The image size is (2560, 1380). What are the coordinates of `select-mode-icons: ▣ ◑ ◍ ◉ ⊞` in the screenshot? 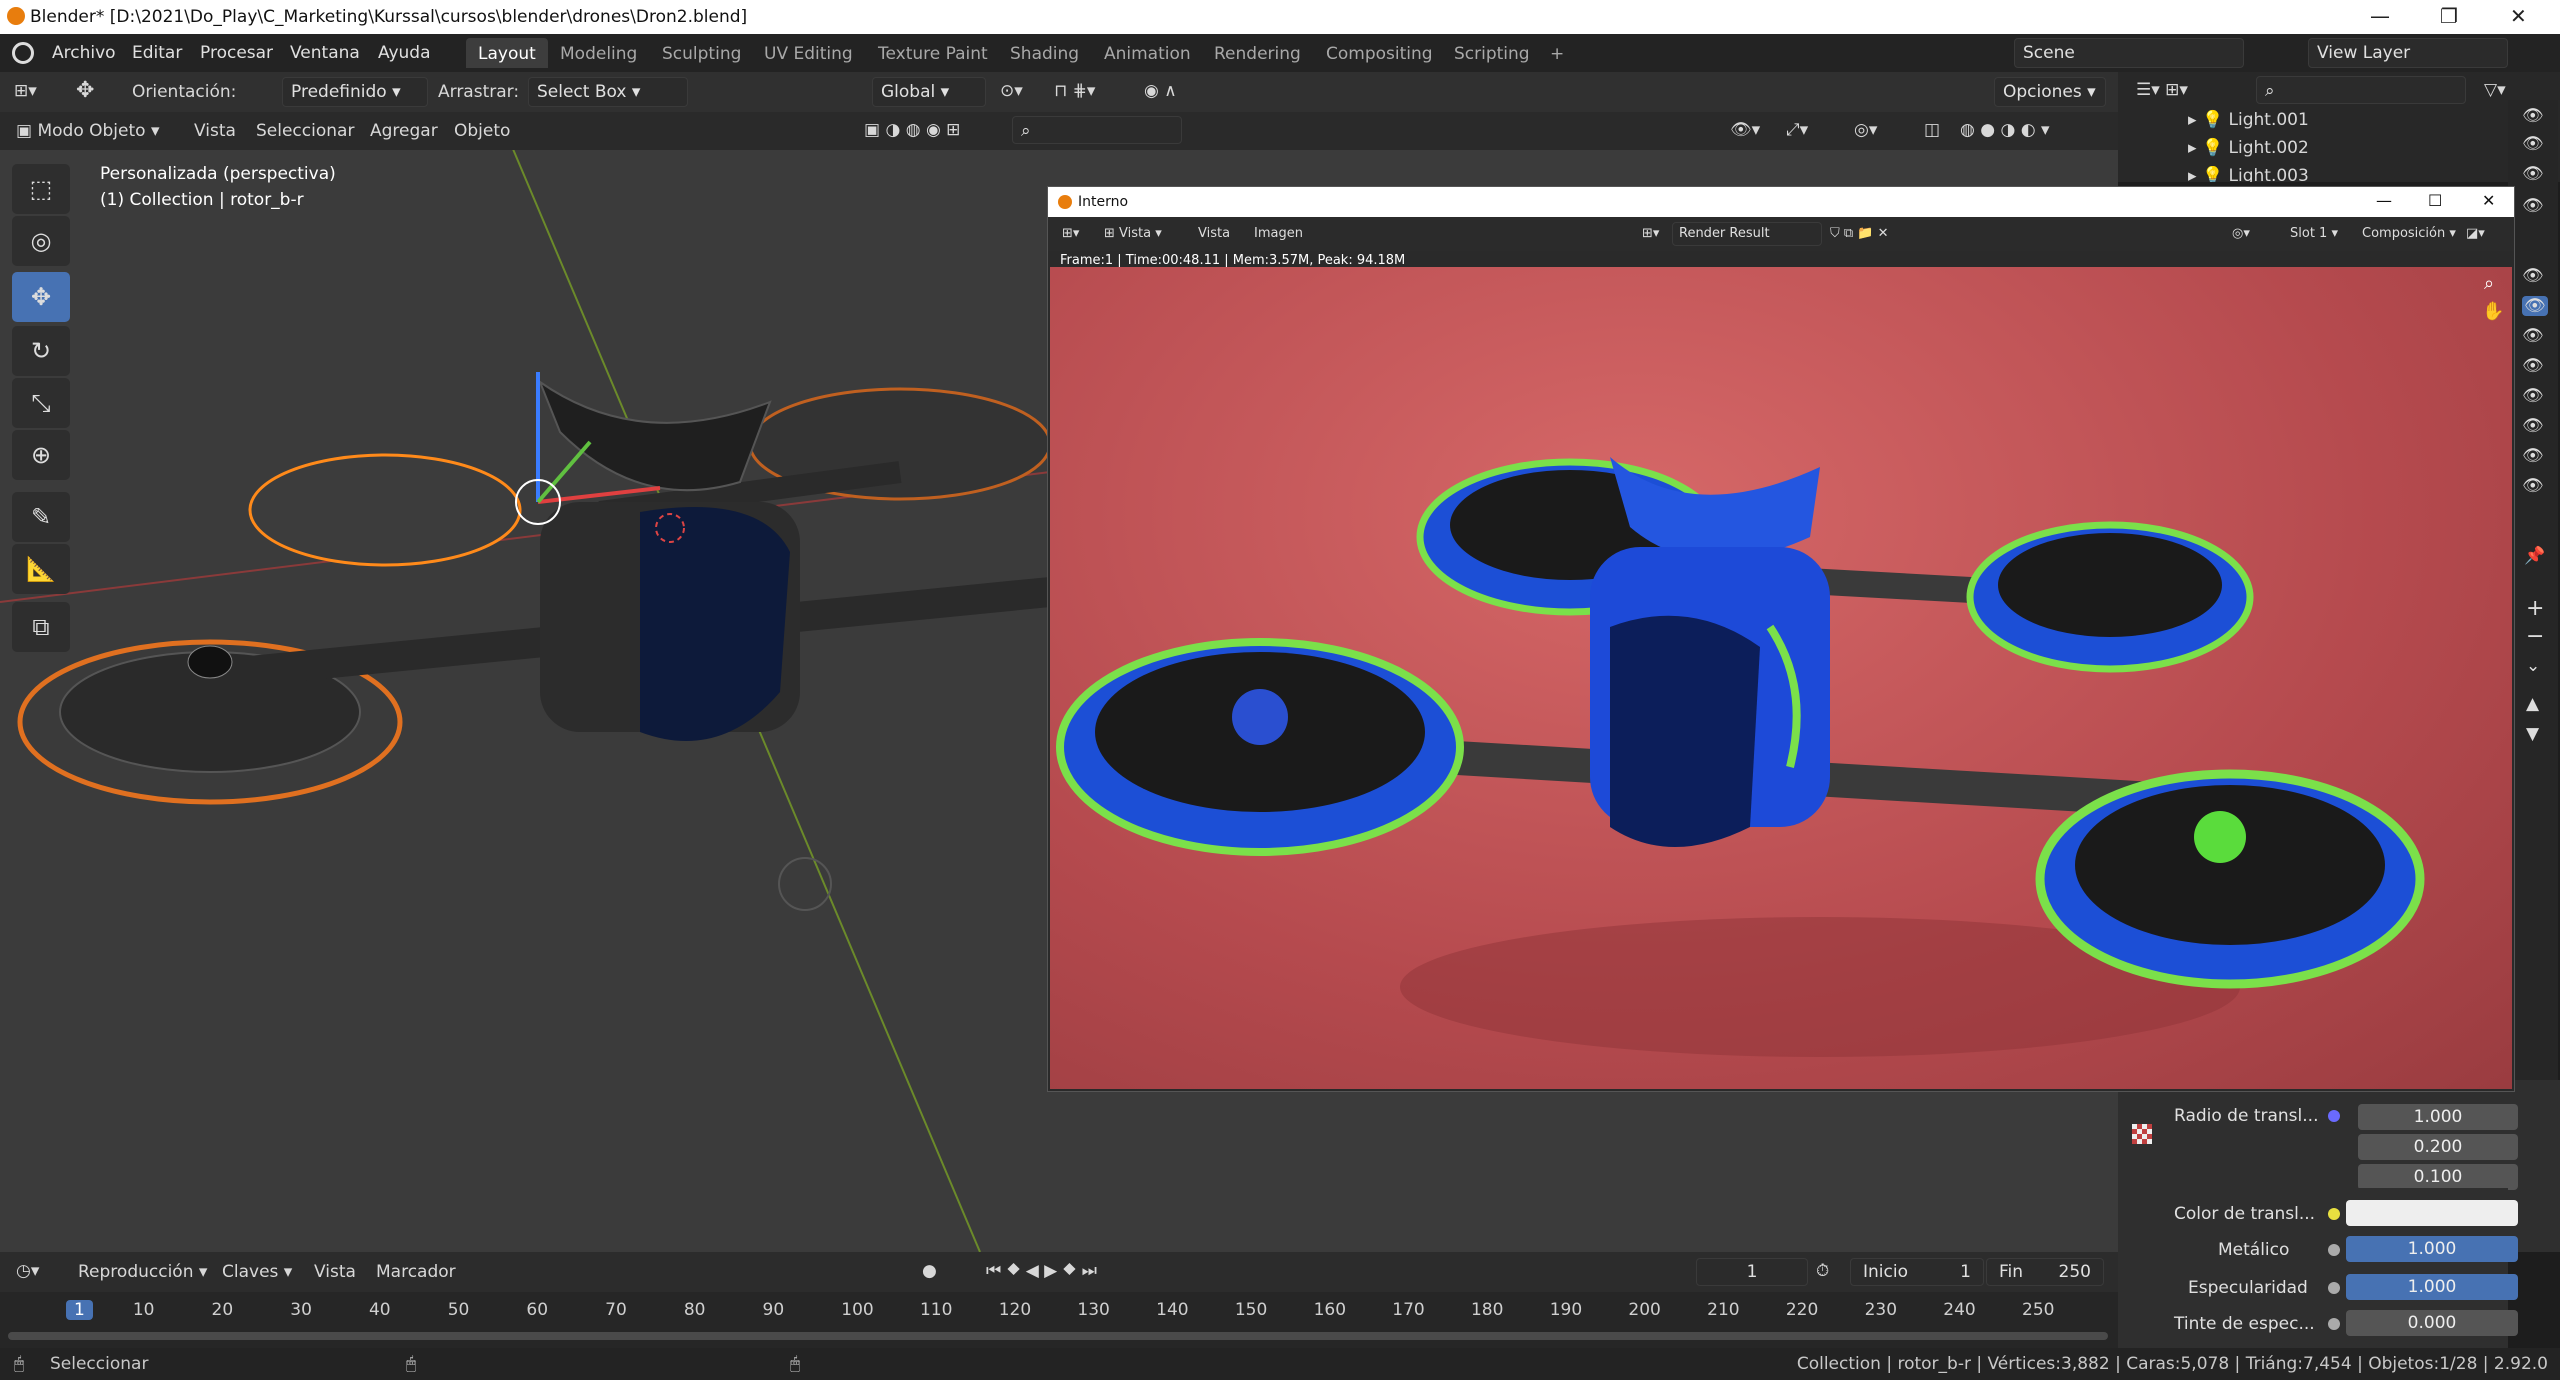 It's located at (912, 130).